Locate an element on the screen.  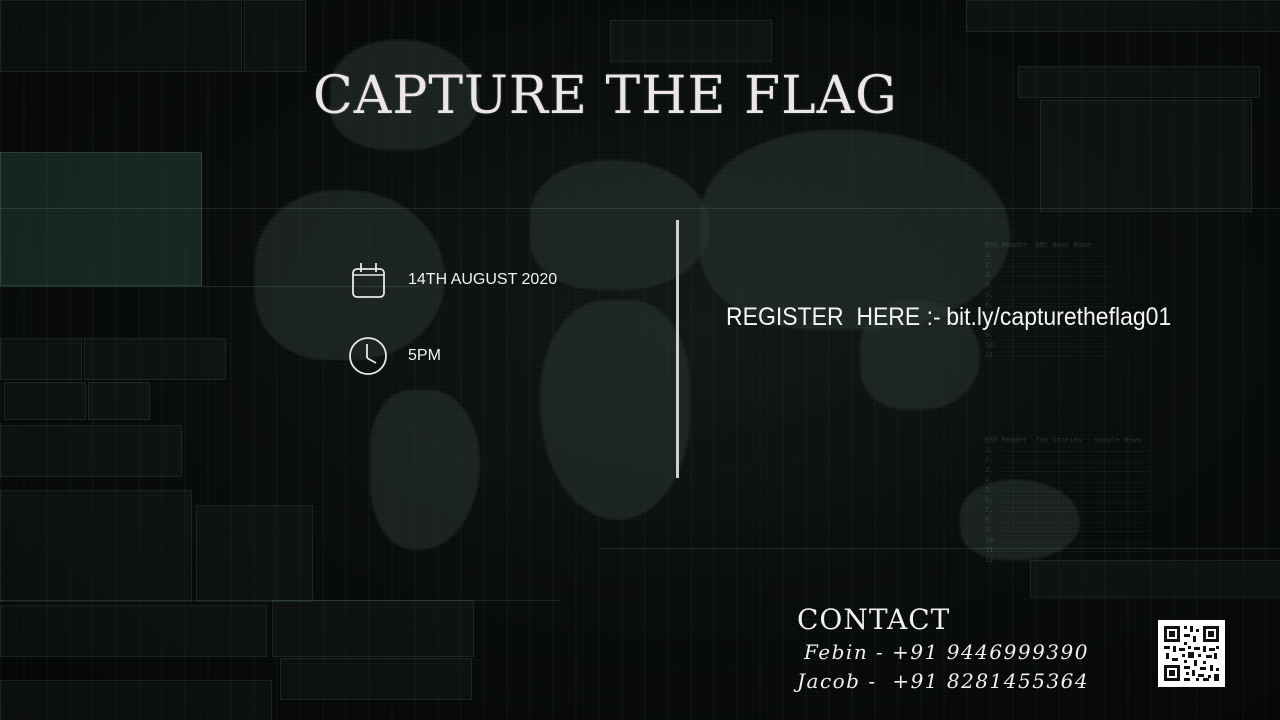
register-label: REGISTER HERE :- is located at coordinates (833, 317).